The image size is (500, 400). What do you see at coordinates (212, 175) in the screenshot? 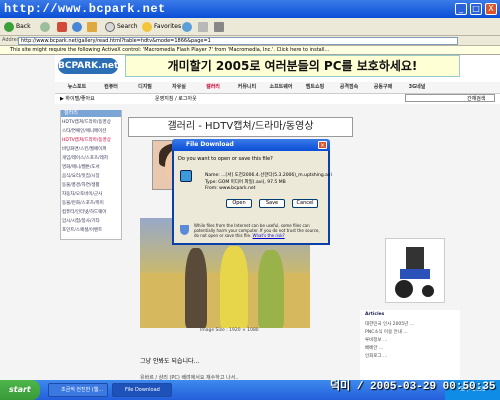
I see `name-label: Name:` at bounding box center [212, 175].